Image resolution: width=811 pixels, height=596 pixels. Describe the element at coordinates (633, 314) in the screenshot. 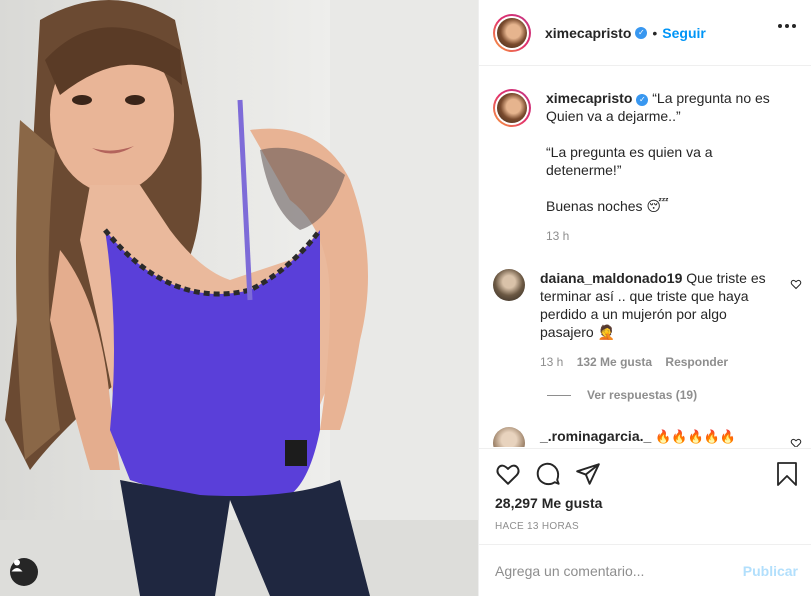

I see `comment-text-line: perdido a un mujerón por algo` at that location.